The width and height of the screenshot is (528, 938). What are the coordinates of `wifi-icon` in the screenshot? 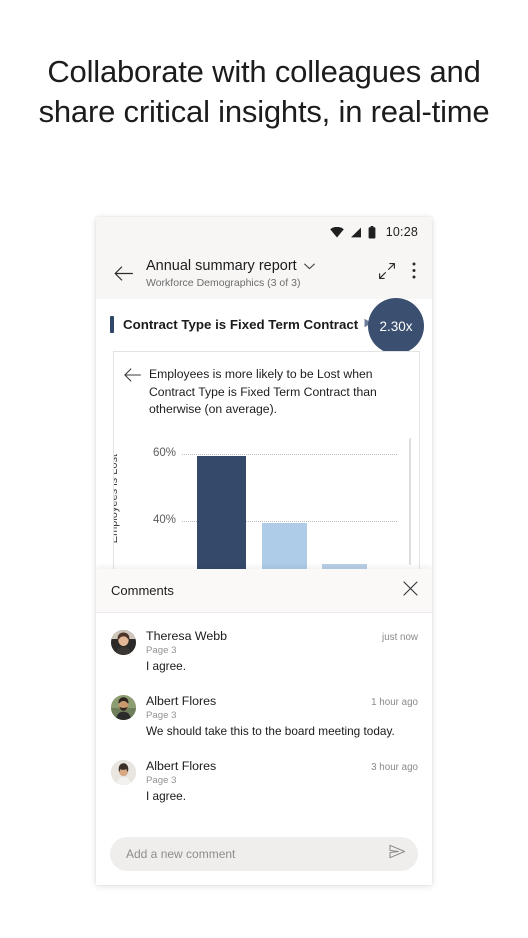 It's located at (336, 232).